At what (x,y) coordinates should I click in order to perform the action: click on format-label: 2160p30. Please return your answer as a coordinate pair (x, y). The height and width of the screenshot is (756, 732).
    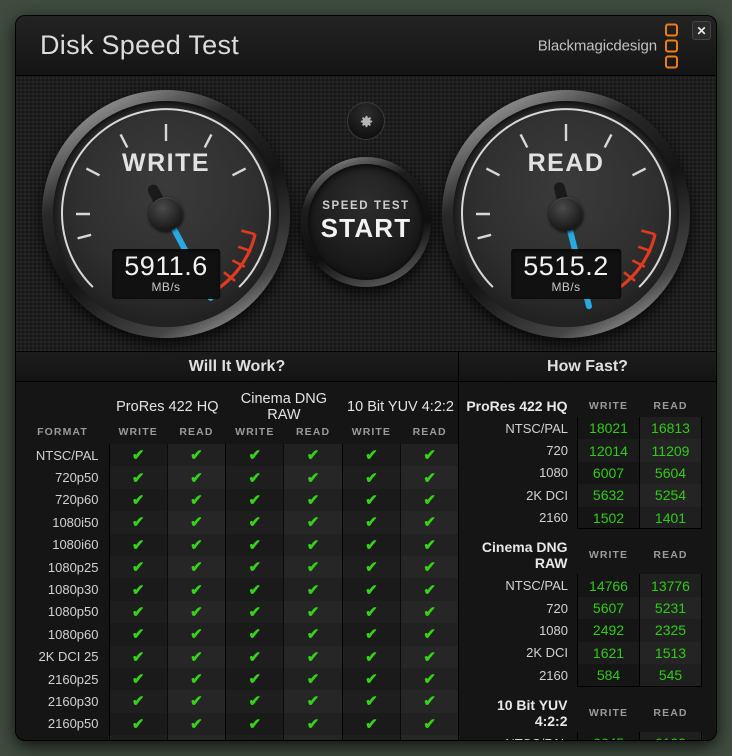
    Looking at the image, I should click on (63, 701).